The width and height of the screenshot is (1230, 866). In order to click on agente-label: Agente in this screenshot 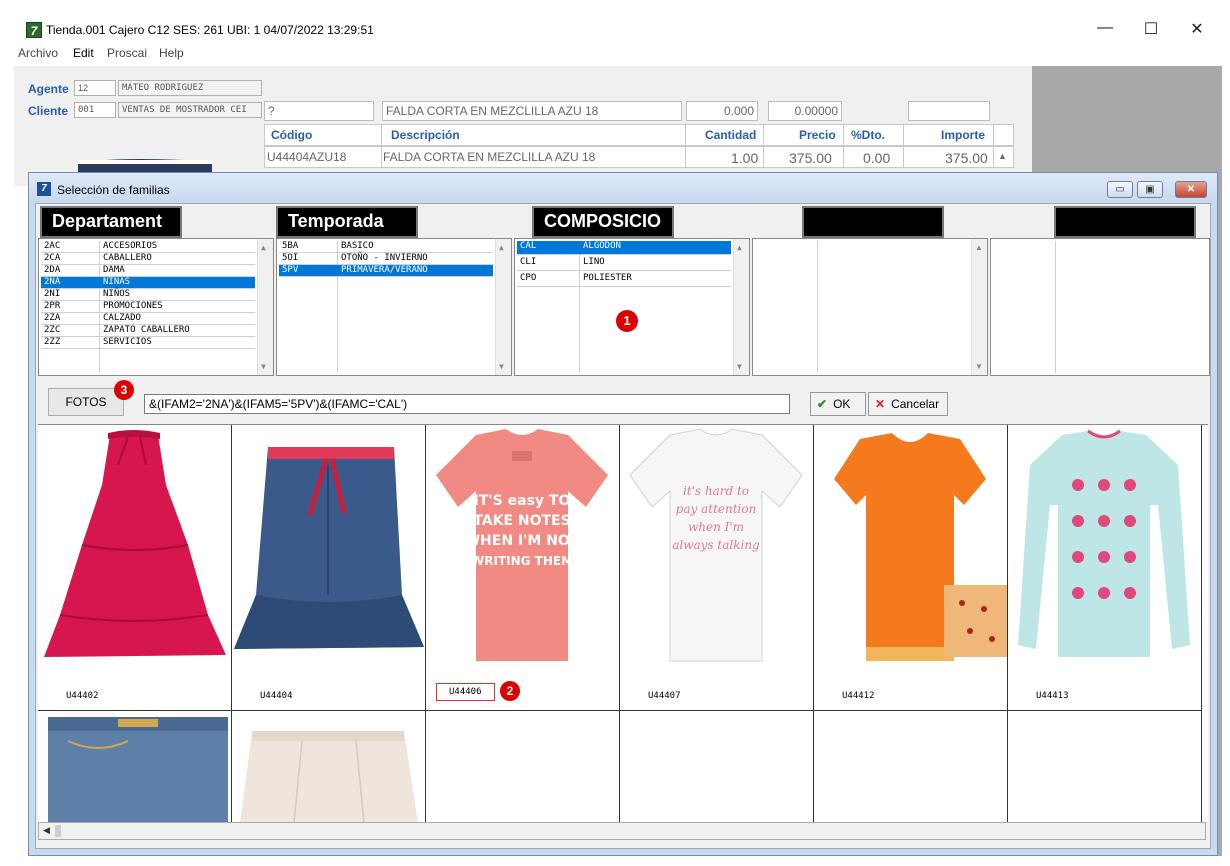, I will do `click(48, 89)`.